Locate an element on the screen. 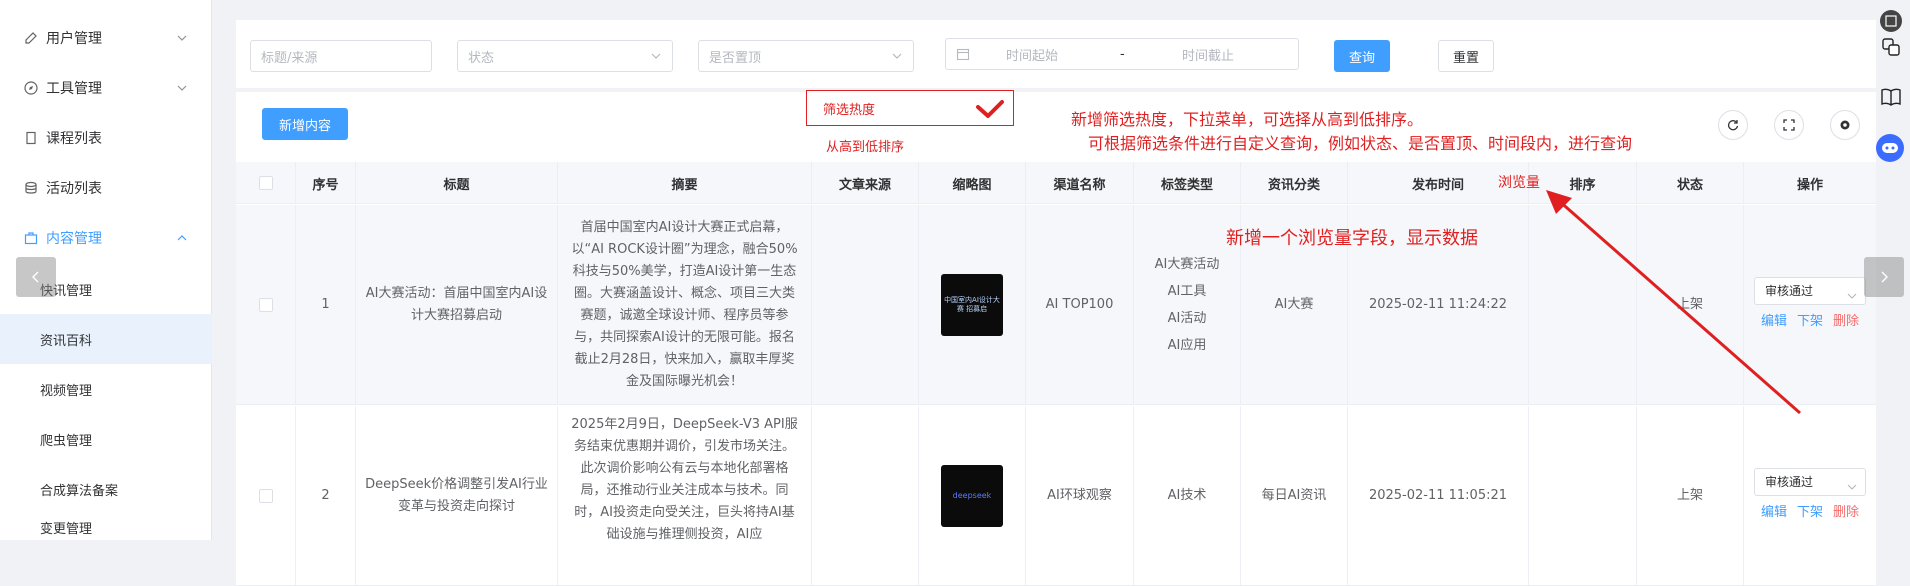 The image size is (1910, 586). fullscreen-icon is located at coordinates (1789, 125).